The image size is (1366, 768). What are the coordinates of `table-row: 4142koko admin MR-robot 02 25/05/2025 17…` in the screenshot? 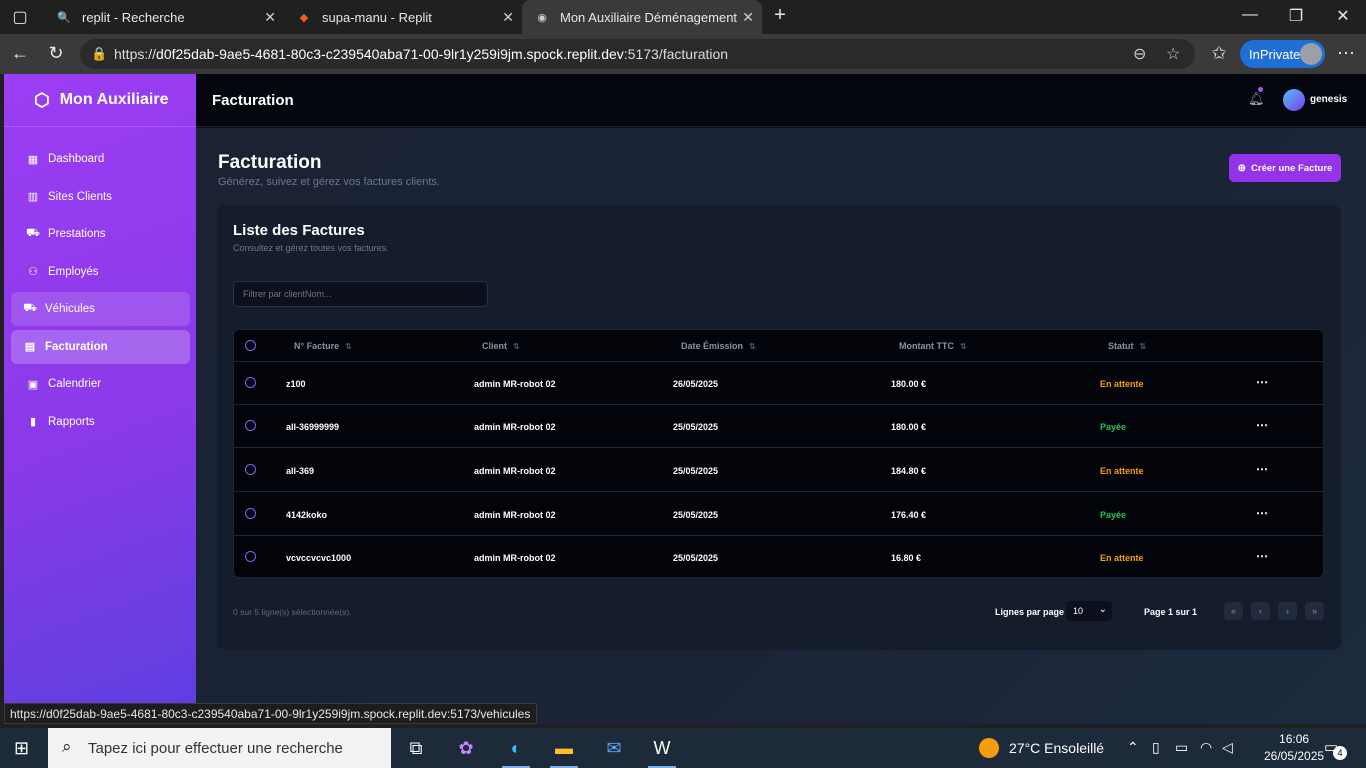 It's located at (778, 514).